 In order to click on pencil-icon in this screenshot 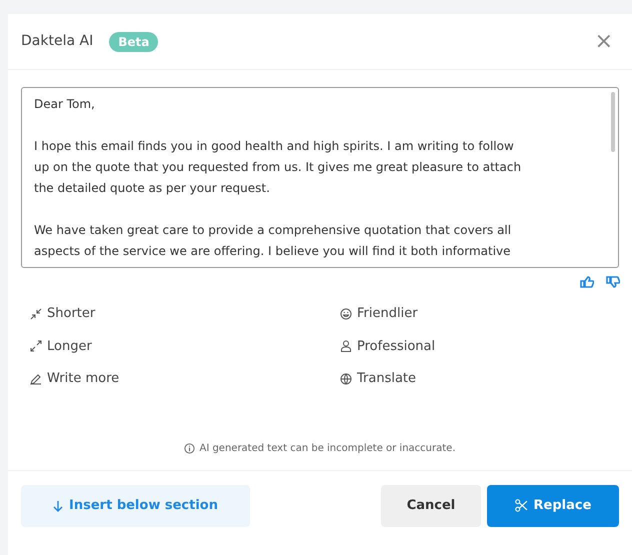, I will do `click(36, 378)`.